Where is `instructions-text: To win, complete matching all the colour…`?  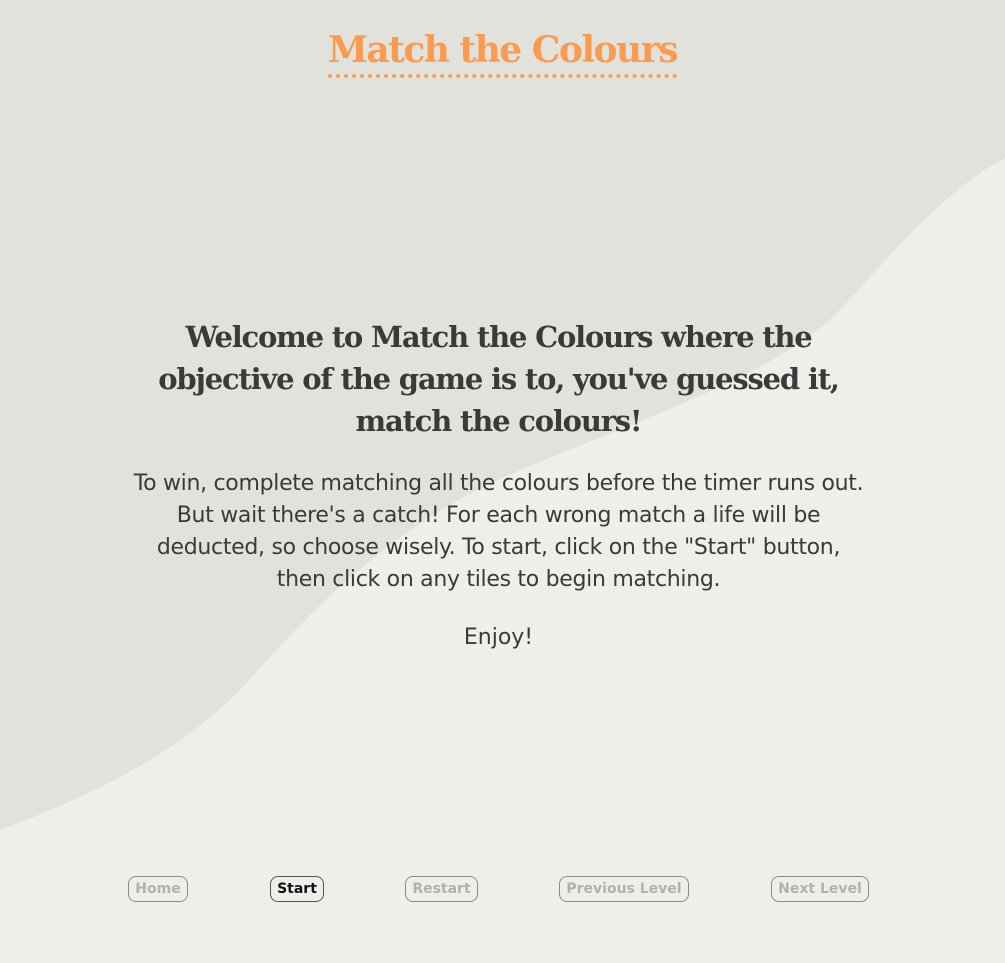 instructions-text: To win, complete matching all the colour… is located at coordinates (498, 531).